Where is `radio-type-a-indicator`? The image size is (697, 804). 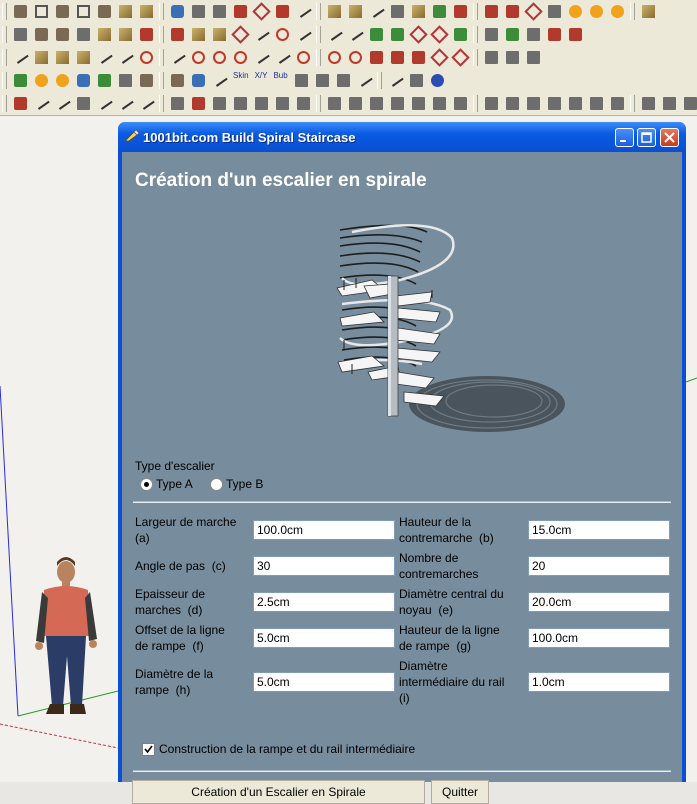 radio-type-a-indicator is located at coordinates (146, 484).